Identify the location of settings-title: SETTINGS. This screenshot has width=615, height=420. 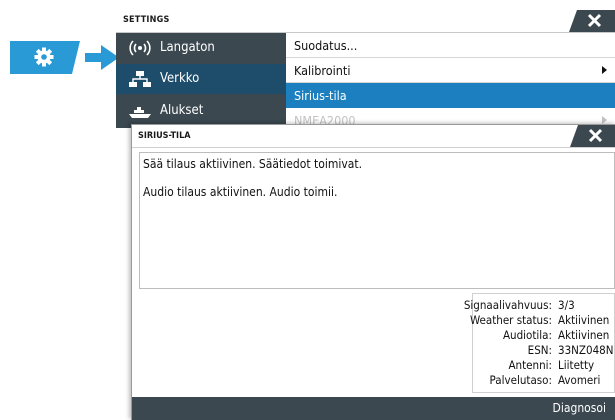
(146, 20).